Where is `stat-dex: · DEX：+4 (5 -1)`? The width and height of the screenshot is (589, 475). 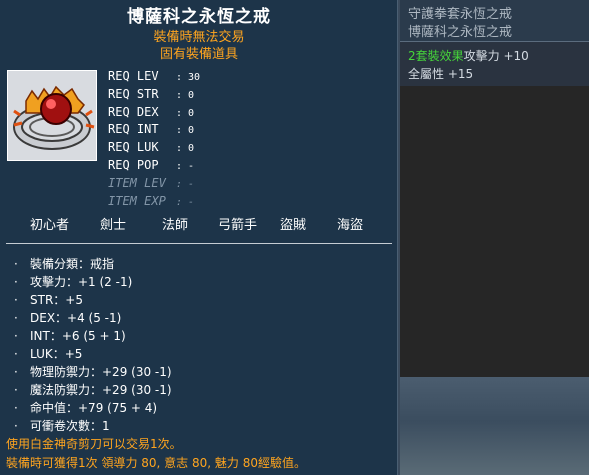
stat-dex: · DEX：+4 (5 -1) is located at coordinates (68, 318).